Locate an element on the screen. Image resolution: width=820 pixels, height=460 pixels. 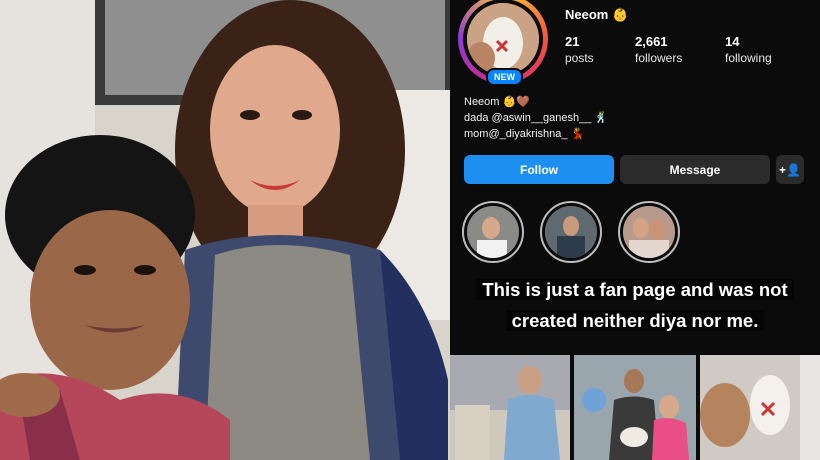
add-user-icon: +👤 is located at coordinates (790, 169).